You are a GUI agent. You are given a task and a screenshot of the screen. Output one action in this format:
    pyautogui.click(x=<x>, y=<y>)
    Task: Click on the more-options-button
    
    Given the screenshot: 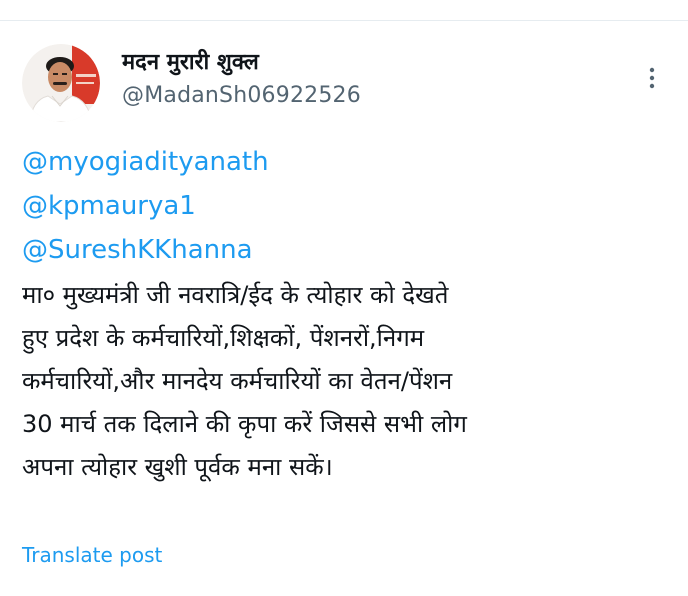 What is the action you would take?
    pyautogui.click(x=652, y=78)
    